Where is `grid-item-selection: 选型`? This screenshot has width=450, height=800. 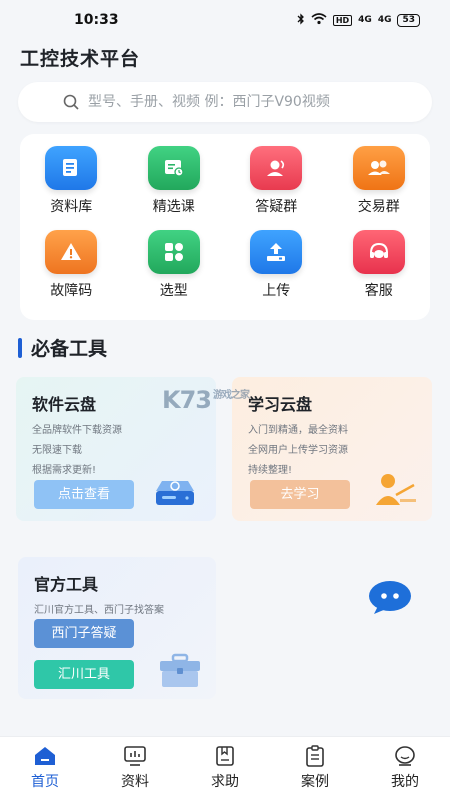
grid-item-selection: 选型 is located at coordinates (174, 272).